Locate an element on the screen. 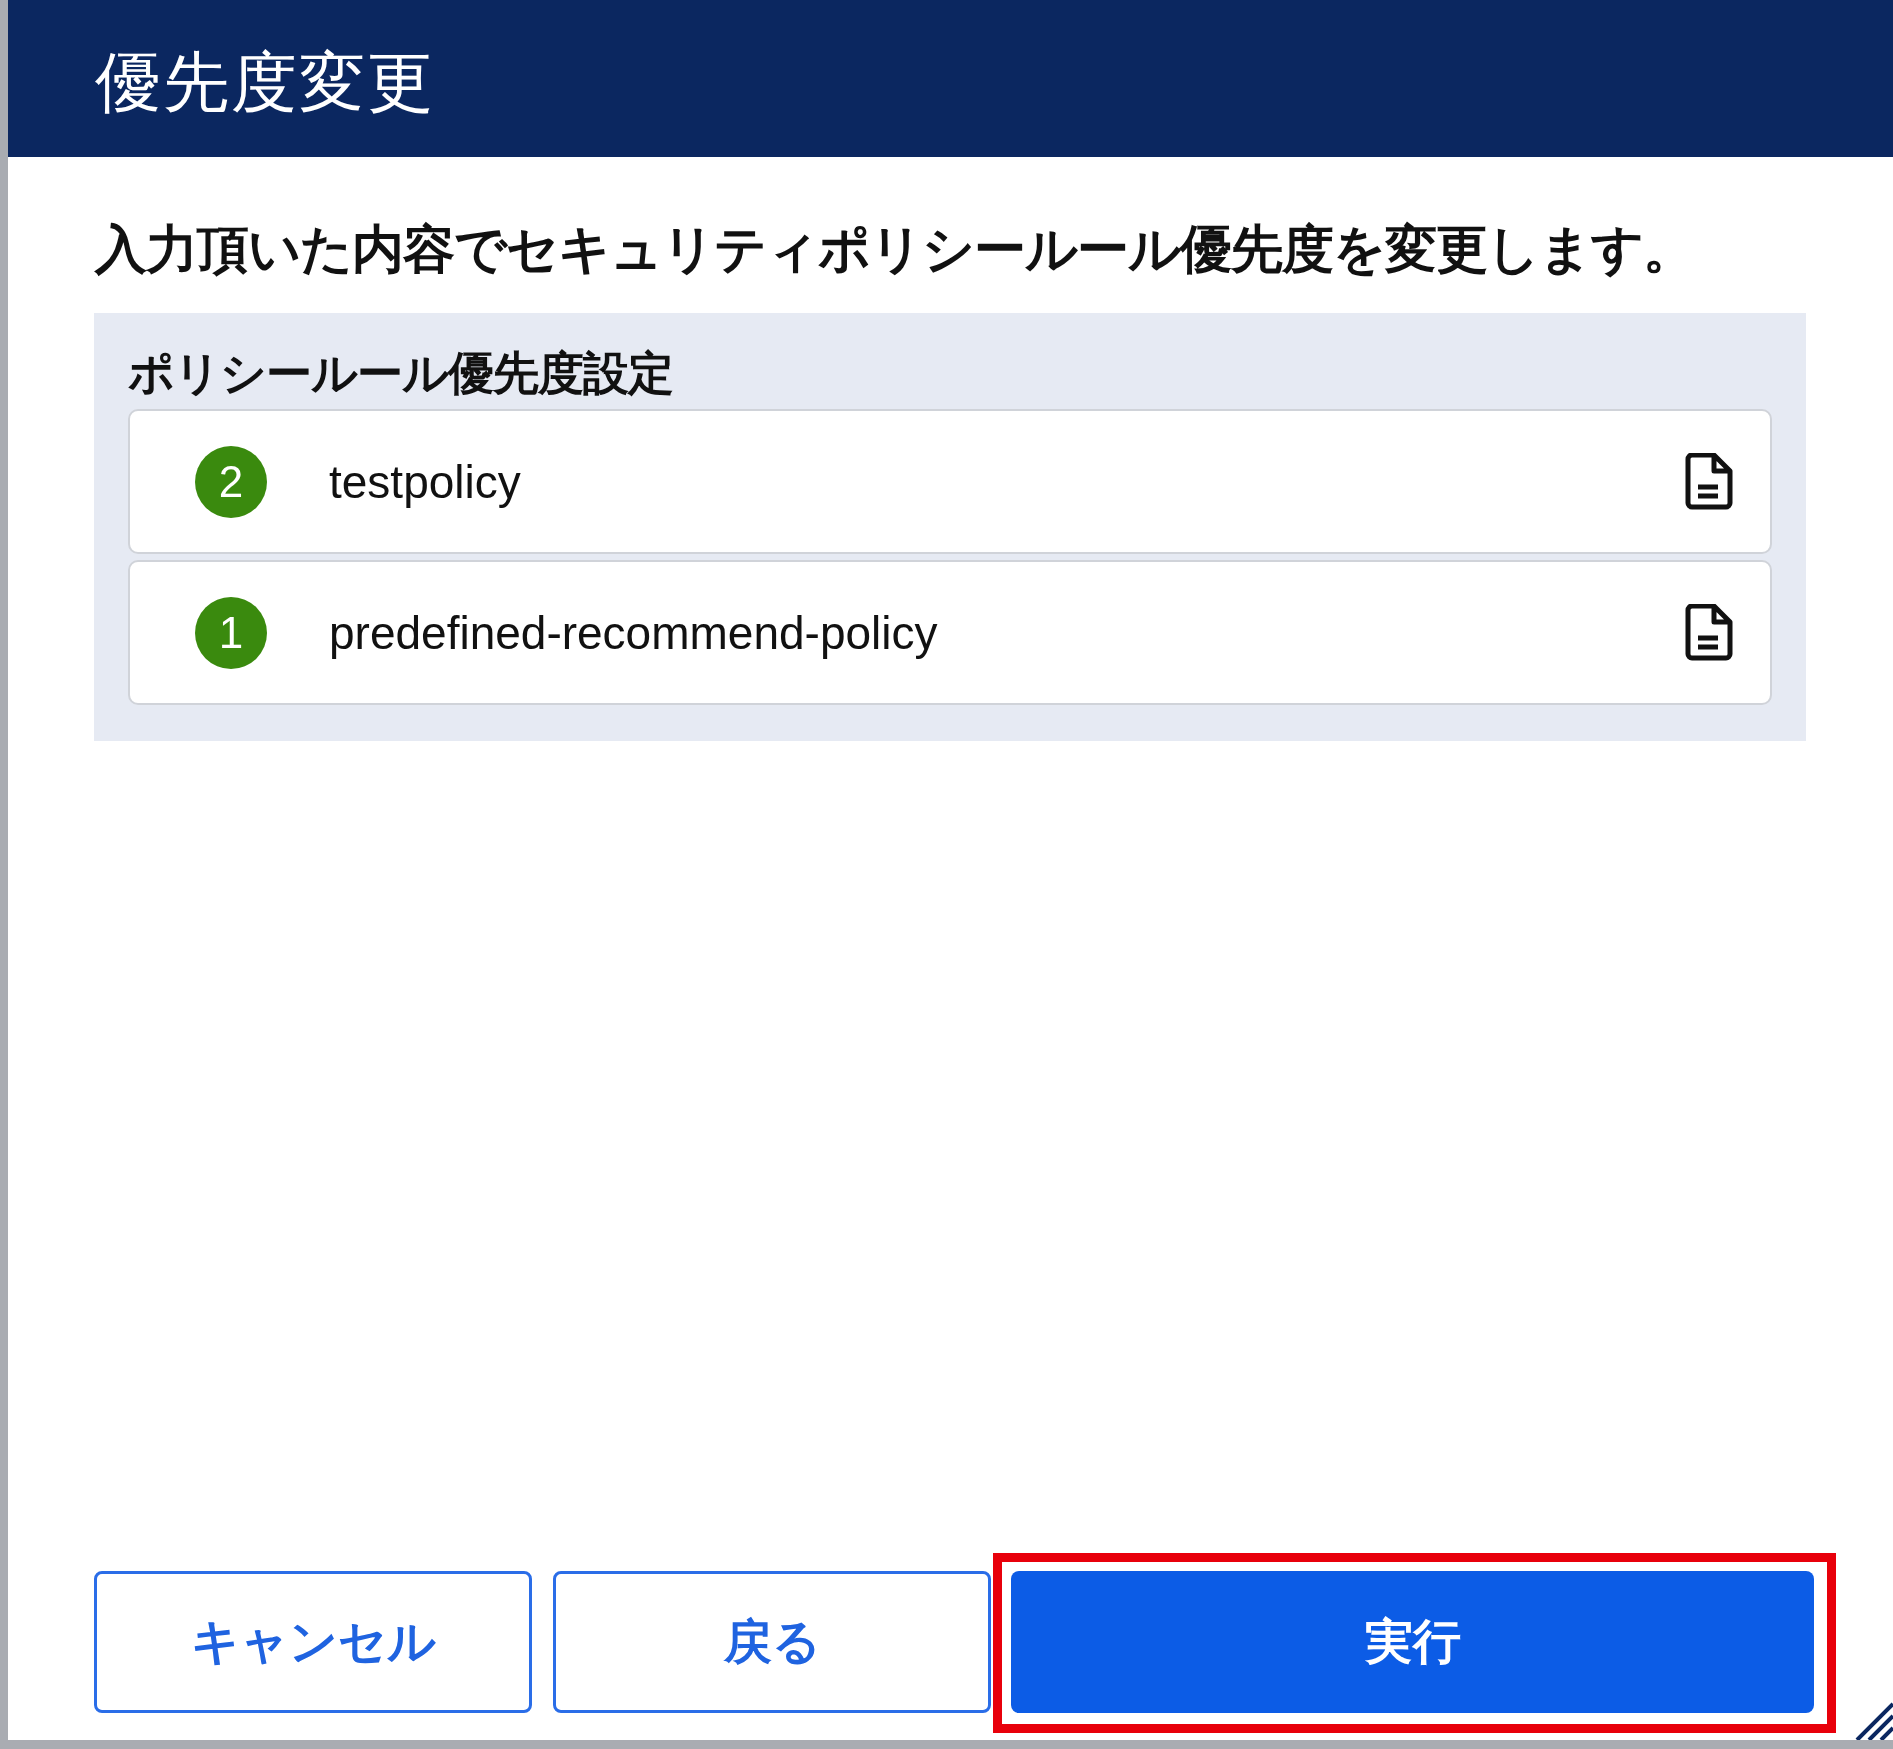  rule-row: 2 testpolicy is located at coordinates (950, 481).